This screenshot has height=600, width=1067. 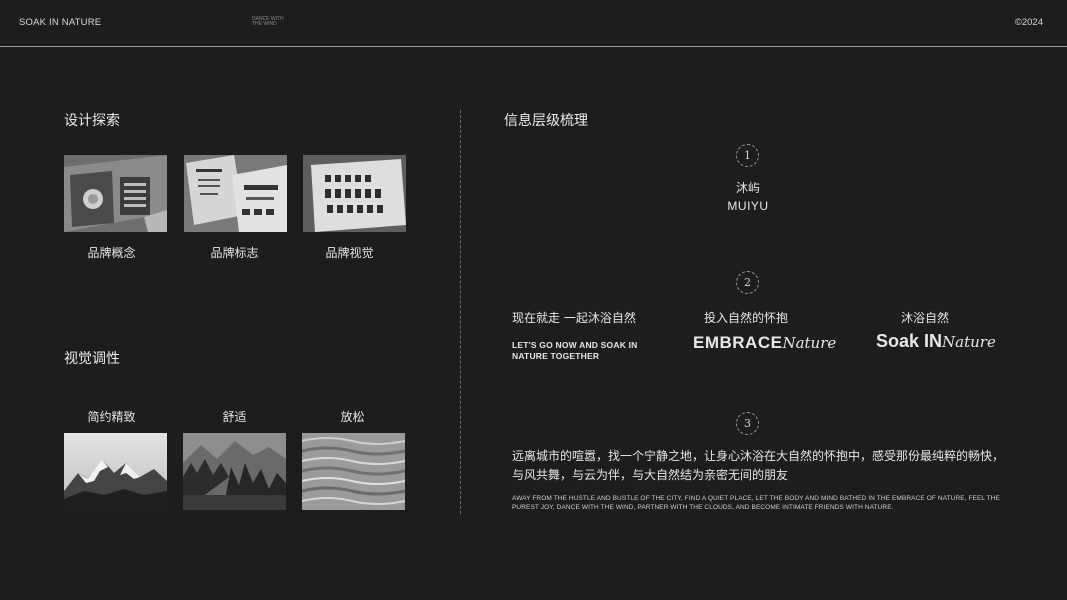 What do you see at coordinates (353, 471) in the screenshot?
I see `water-waves-image` at bounding box center [353, 471].